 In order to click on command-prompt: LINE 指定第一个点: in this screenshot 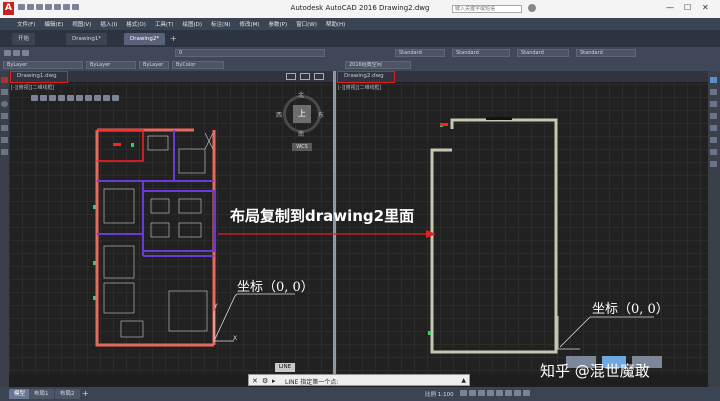, I will do `click(311, 381)`.